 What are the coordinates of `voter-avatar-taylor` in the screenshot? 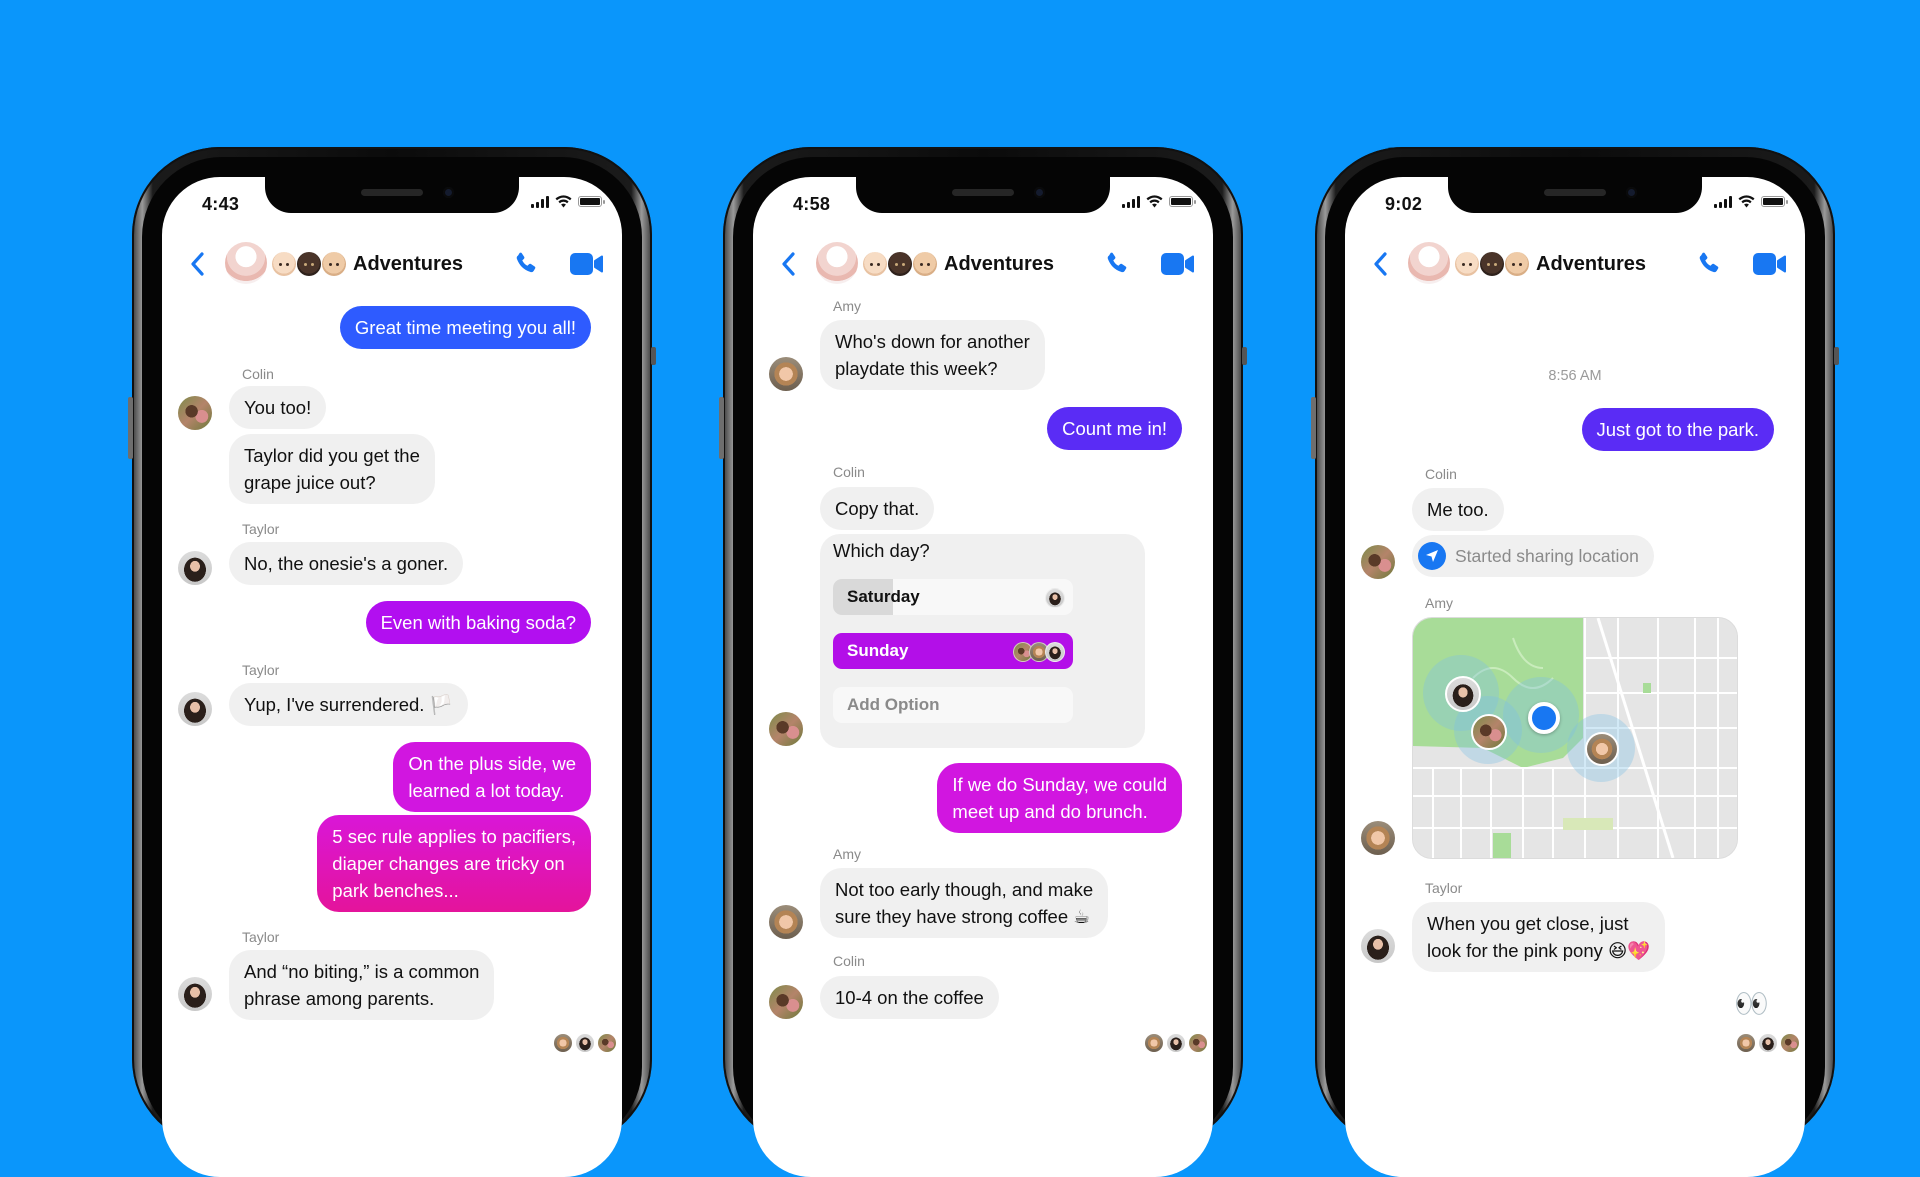 It's located at (1055, 652).